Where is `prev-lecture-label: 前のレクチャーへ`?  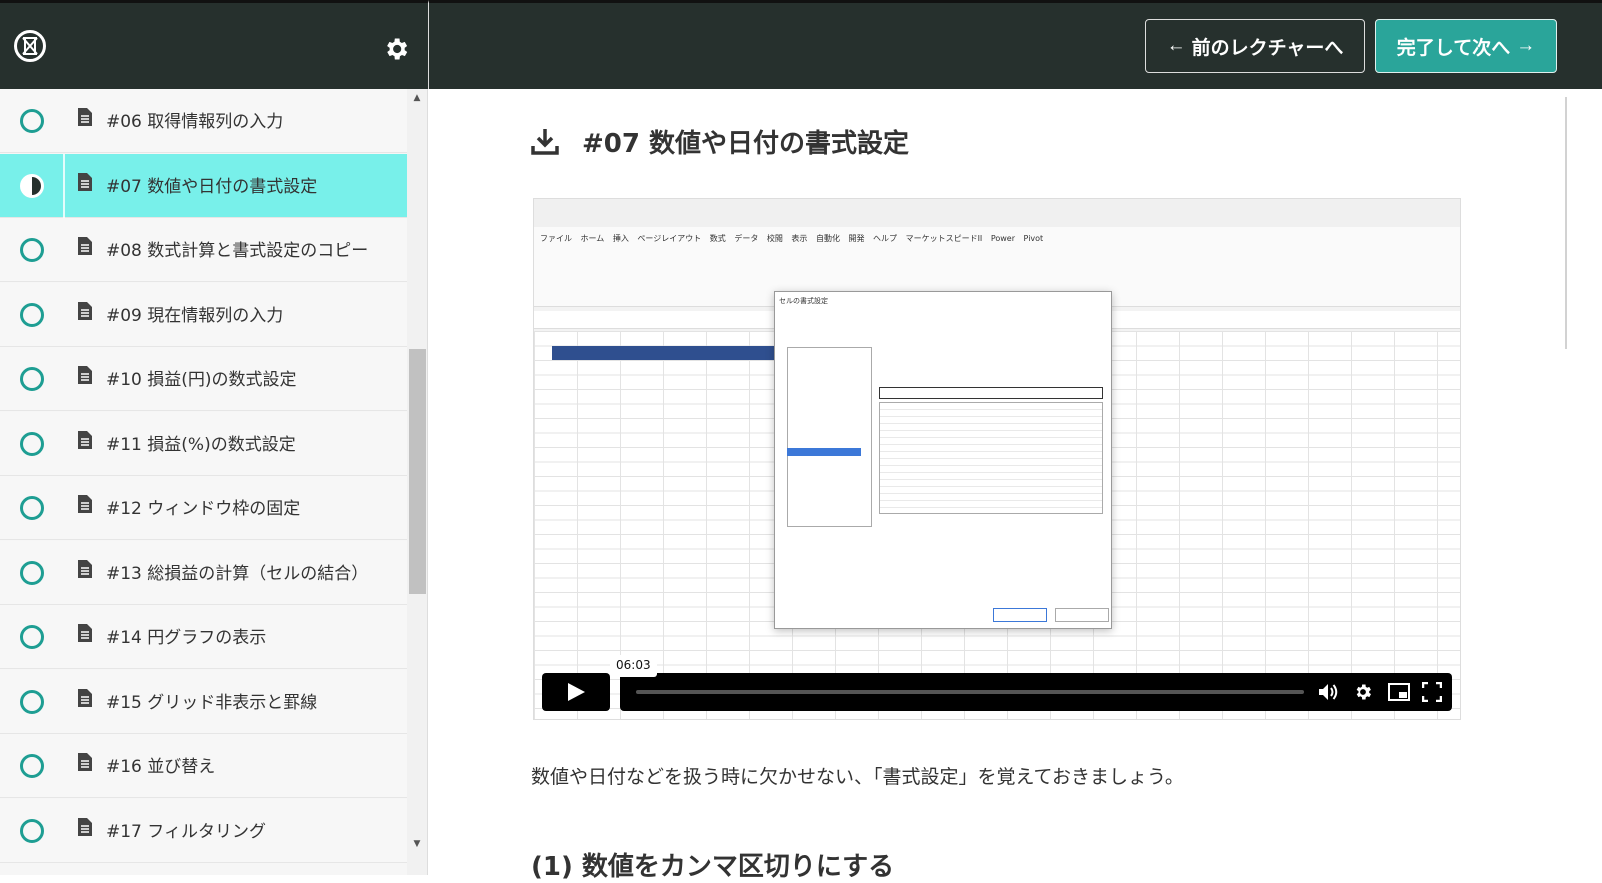 prev-lecture-label: 前のレクチャーへ is located at coordinates (1267, 48).